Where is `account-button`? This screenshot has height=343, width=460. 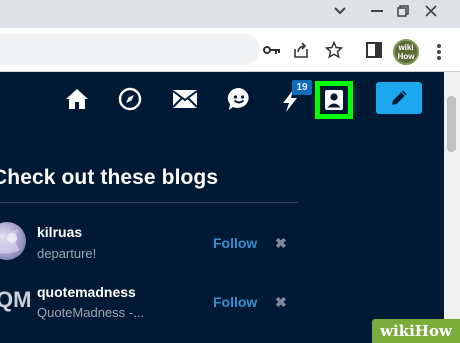 account-button is located at coordinates (334, 100).